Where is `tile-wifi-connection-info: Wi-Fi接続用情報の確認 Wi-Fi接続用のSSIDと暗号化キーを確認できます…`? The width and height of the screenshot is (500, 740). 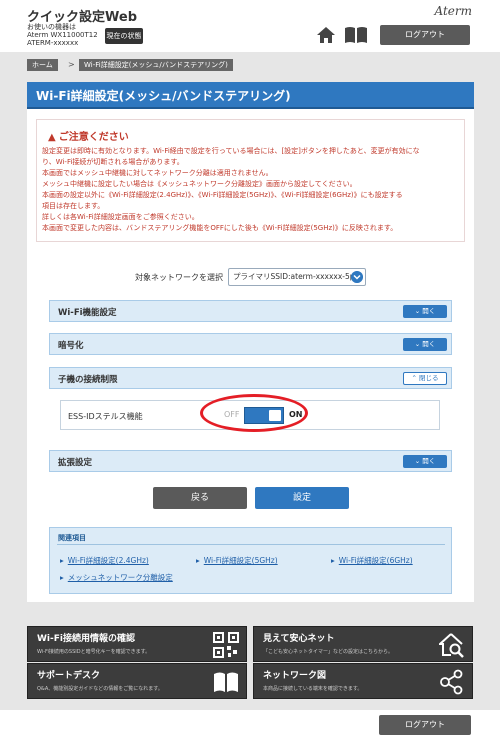 tile-wifi-connection-info: Wi-Fi接続用情報の確認 Wi-Fi接続用のSSIDと暗号化キーを確認できます… is located at coordinates (137, 644).